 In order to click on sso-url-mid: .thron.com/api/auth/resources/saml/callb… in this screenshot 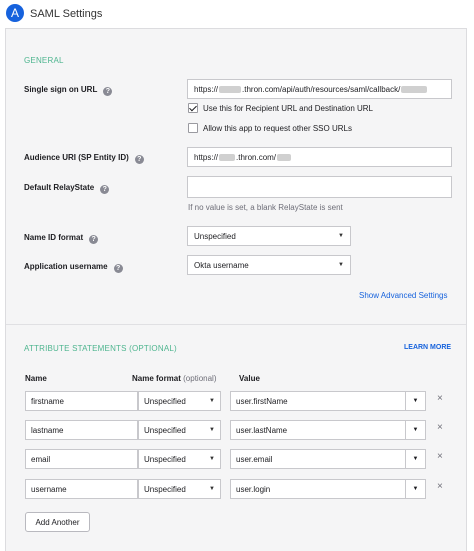, I will do `click(321, 89)`.